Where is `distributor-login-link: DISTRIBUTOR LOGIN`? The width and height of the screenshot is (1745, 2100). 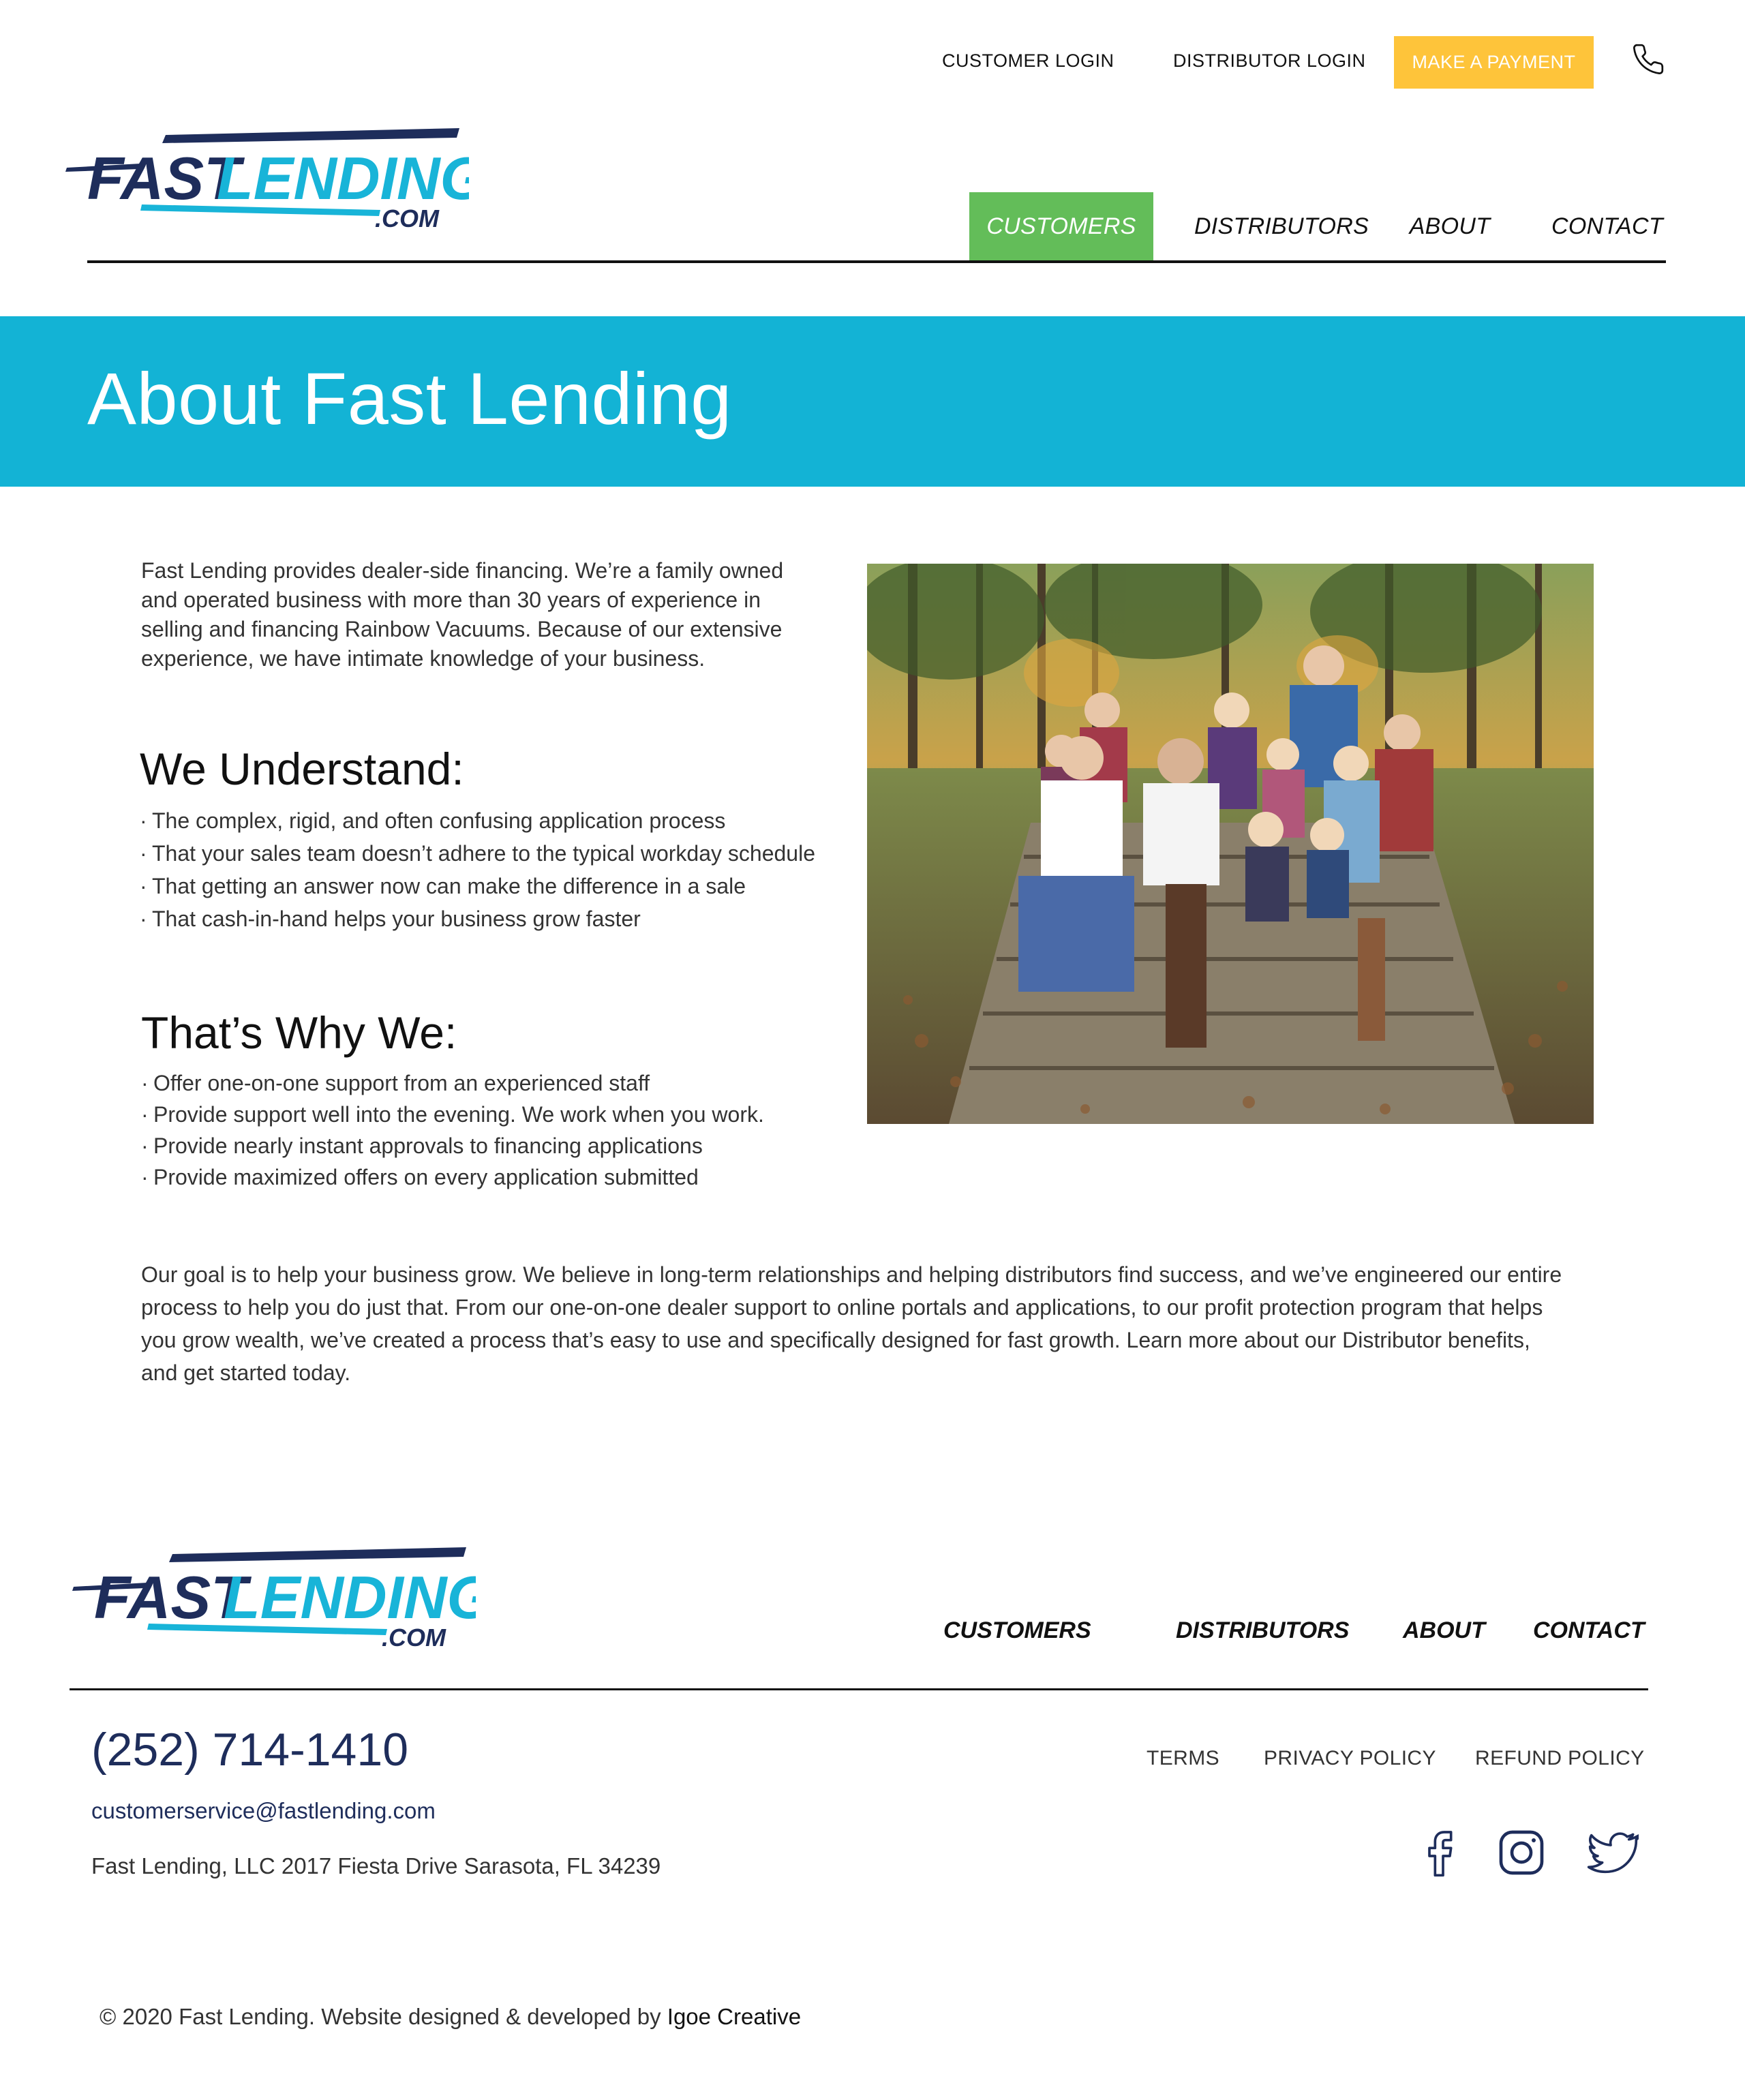 distributor-login-link: DISTRIBUTOR LOGIN is located at coordinates (1269, 61).